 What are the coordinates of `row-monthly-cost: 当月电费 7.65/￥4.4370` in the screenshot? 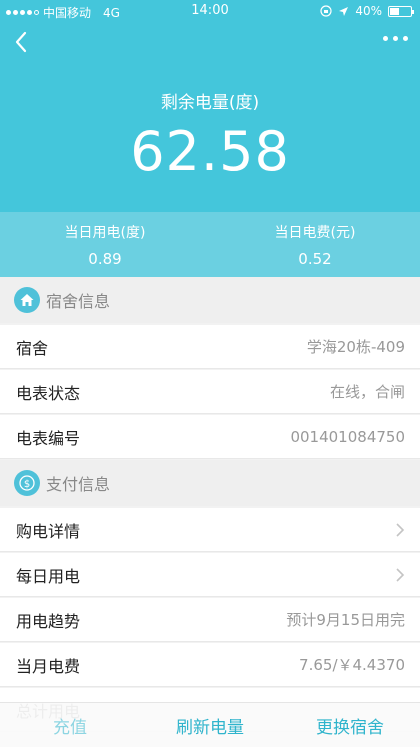 It's located at (210, 665).